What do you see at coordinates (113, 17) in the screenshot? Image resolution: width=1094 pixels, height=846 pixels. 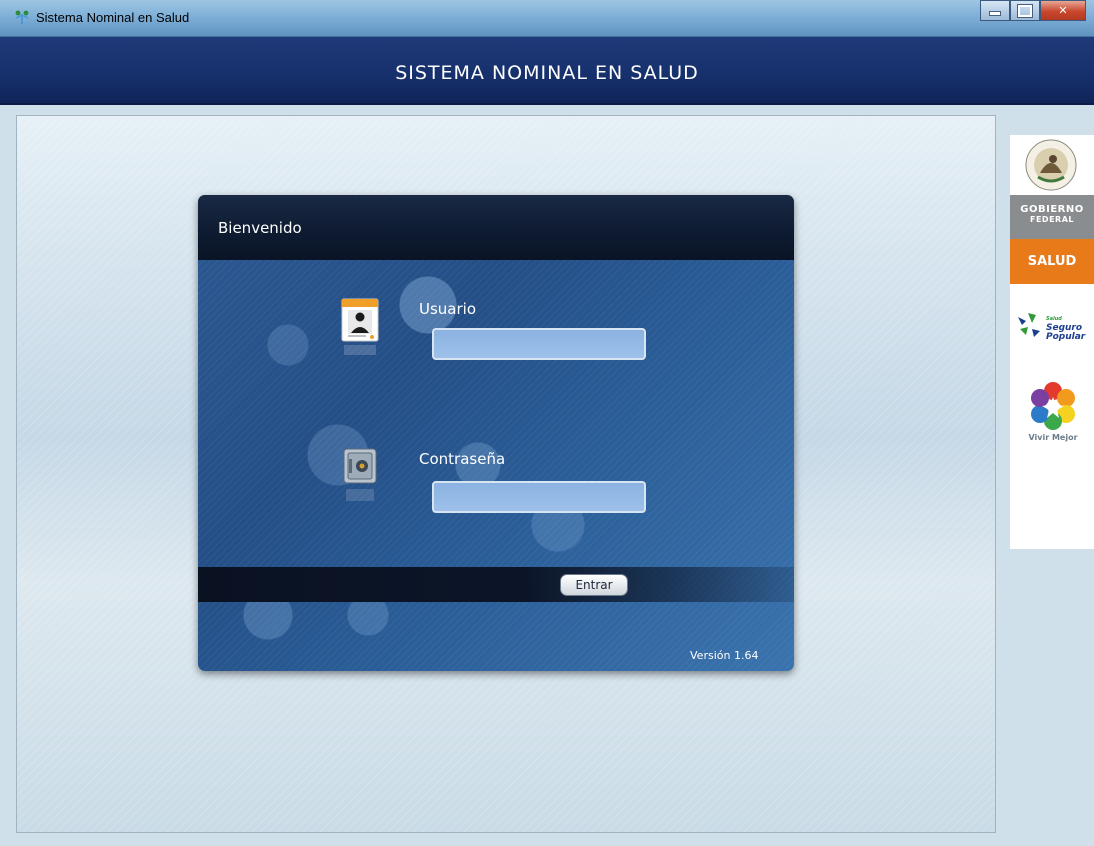 I see `window-title: Sistema Nominal en Salud` at bounding box center [113, 17].